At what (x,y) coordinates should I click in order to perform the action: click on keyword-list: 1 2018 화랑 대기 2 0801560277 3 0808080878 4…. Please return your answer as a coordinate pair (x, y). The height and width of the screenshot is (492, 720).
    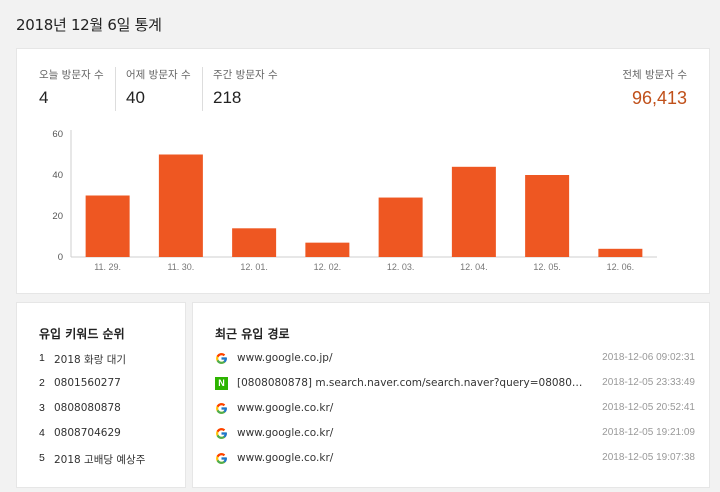
    Looking at the image, I should click on (92, 414).